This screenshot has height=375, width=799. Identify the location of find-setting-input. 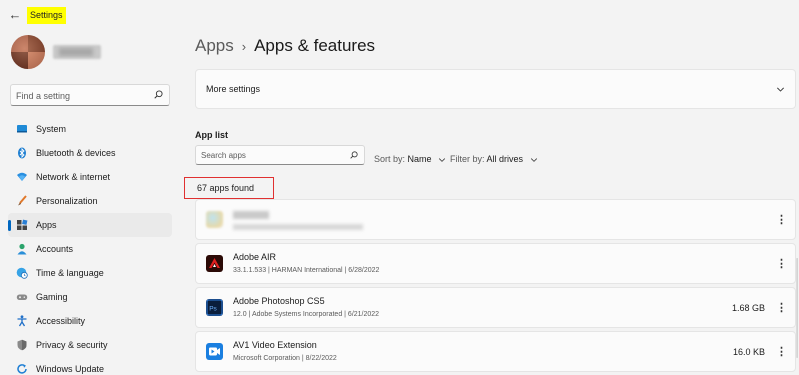
(83, 95).